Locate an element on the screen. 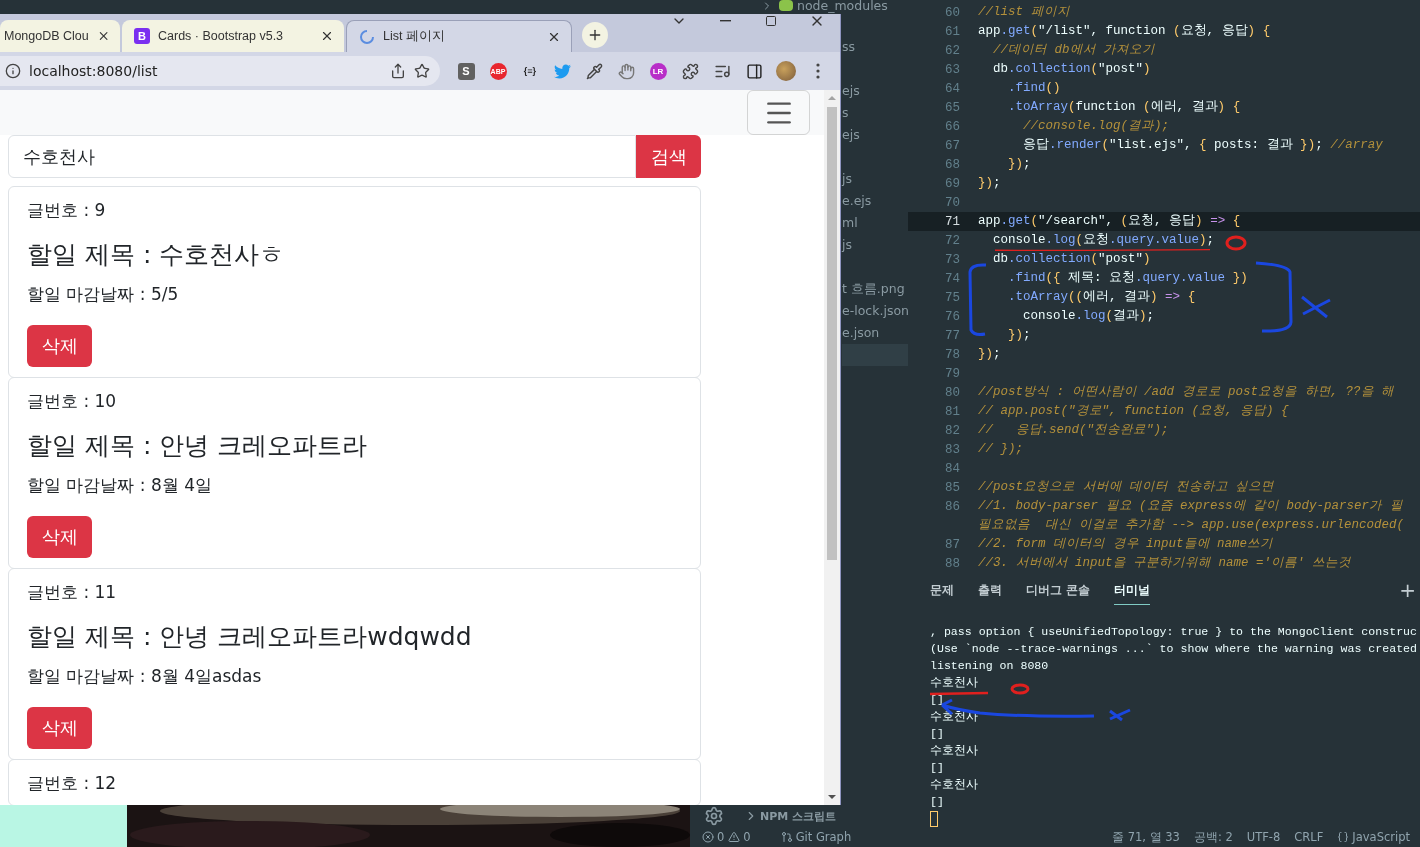 This screenshot has height=847, width=1420. code-line: //1. body-parser 필요 (요즘 express에 같이 body-parser가 필 is located at coordinates (1190, 506).